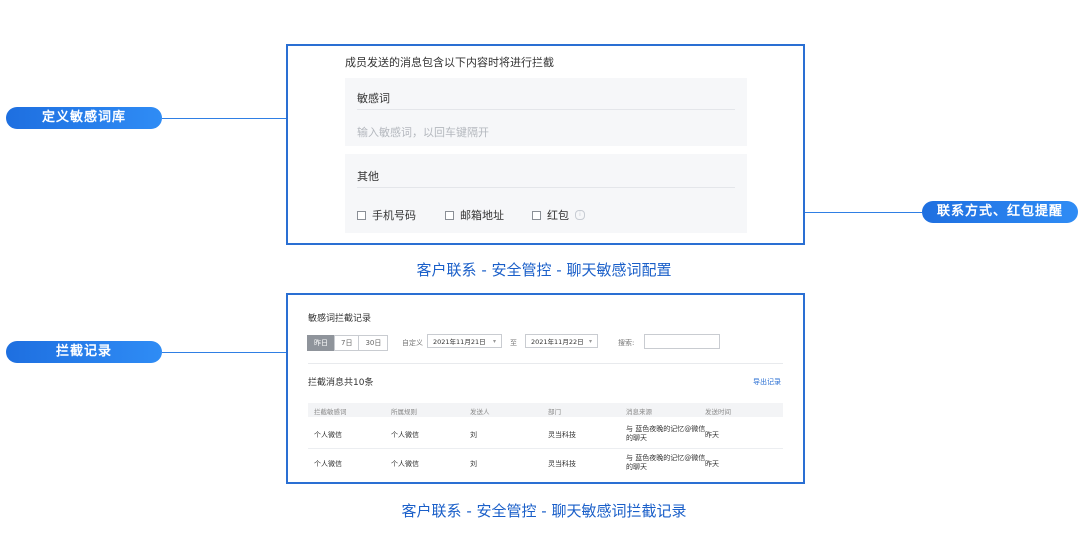  What do you see at coordinates (718, 412) in the screenshot?
I see `column-header: 发送时间` at bounding box center [718, 412].